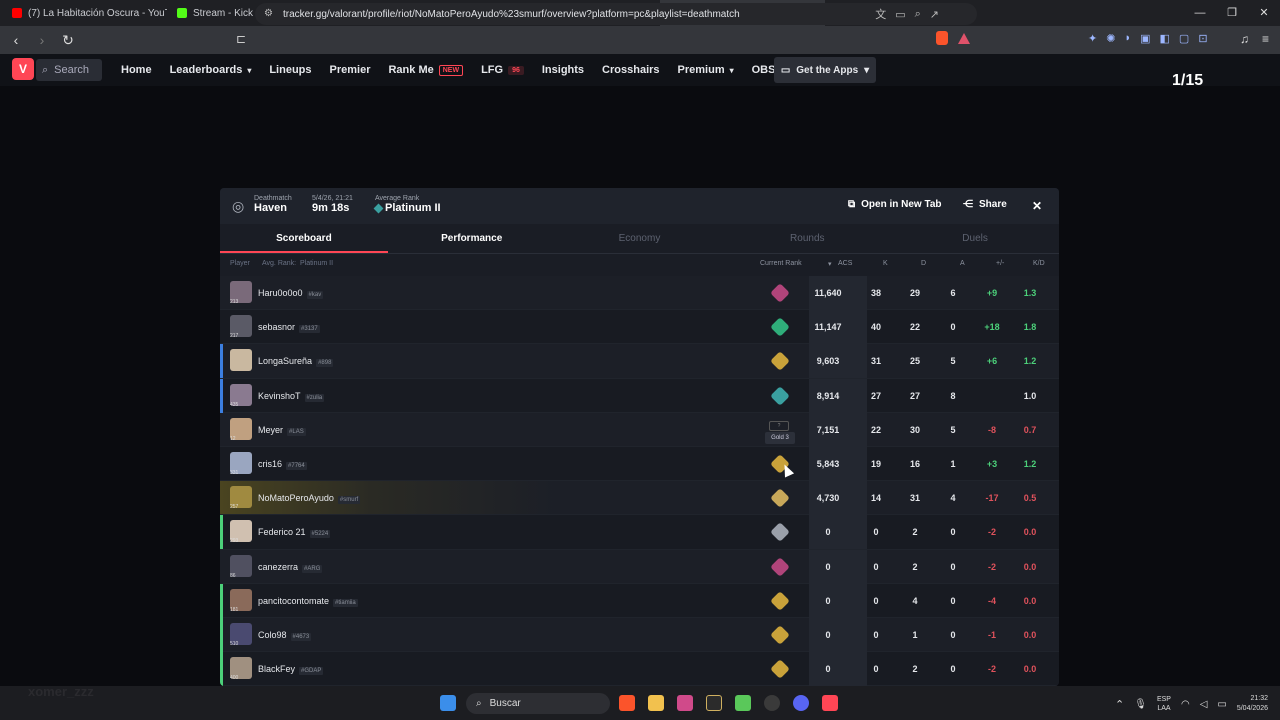  I want to click on col-current-rank: Current Rank, so click(781, 263).